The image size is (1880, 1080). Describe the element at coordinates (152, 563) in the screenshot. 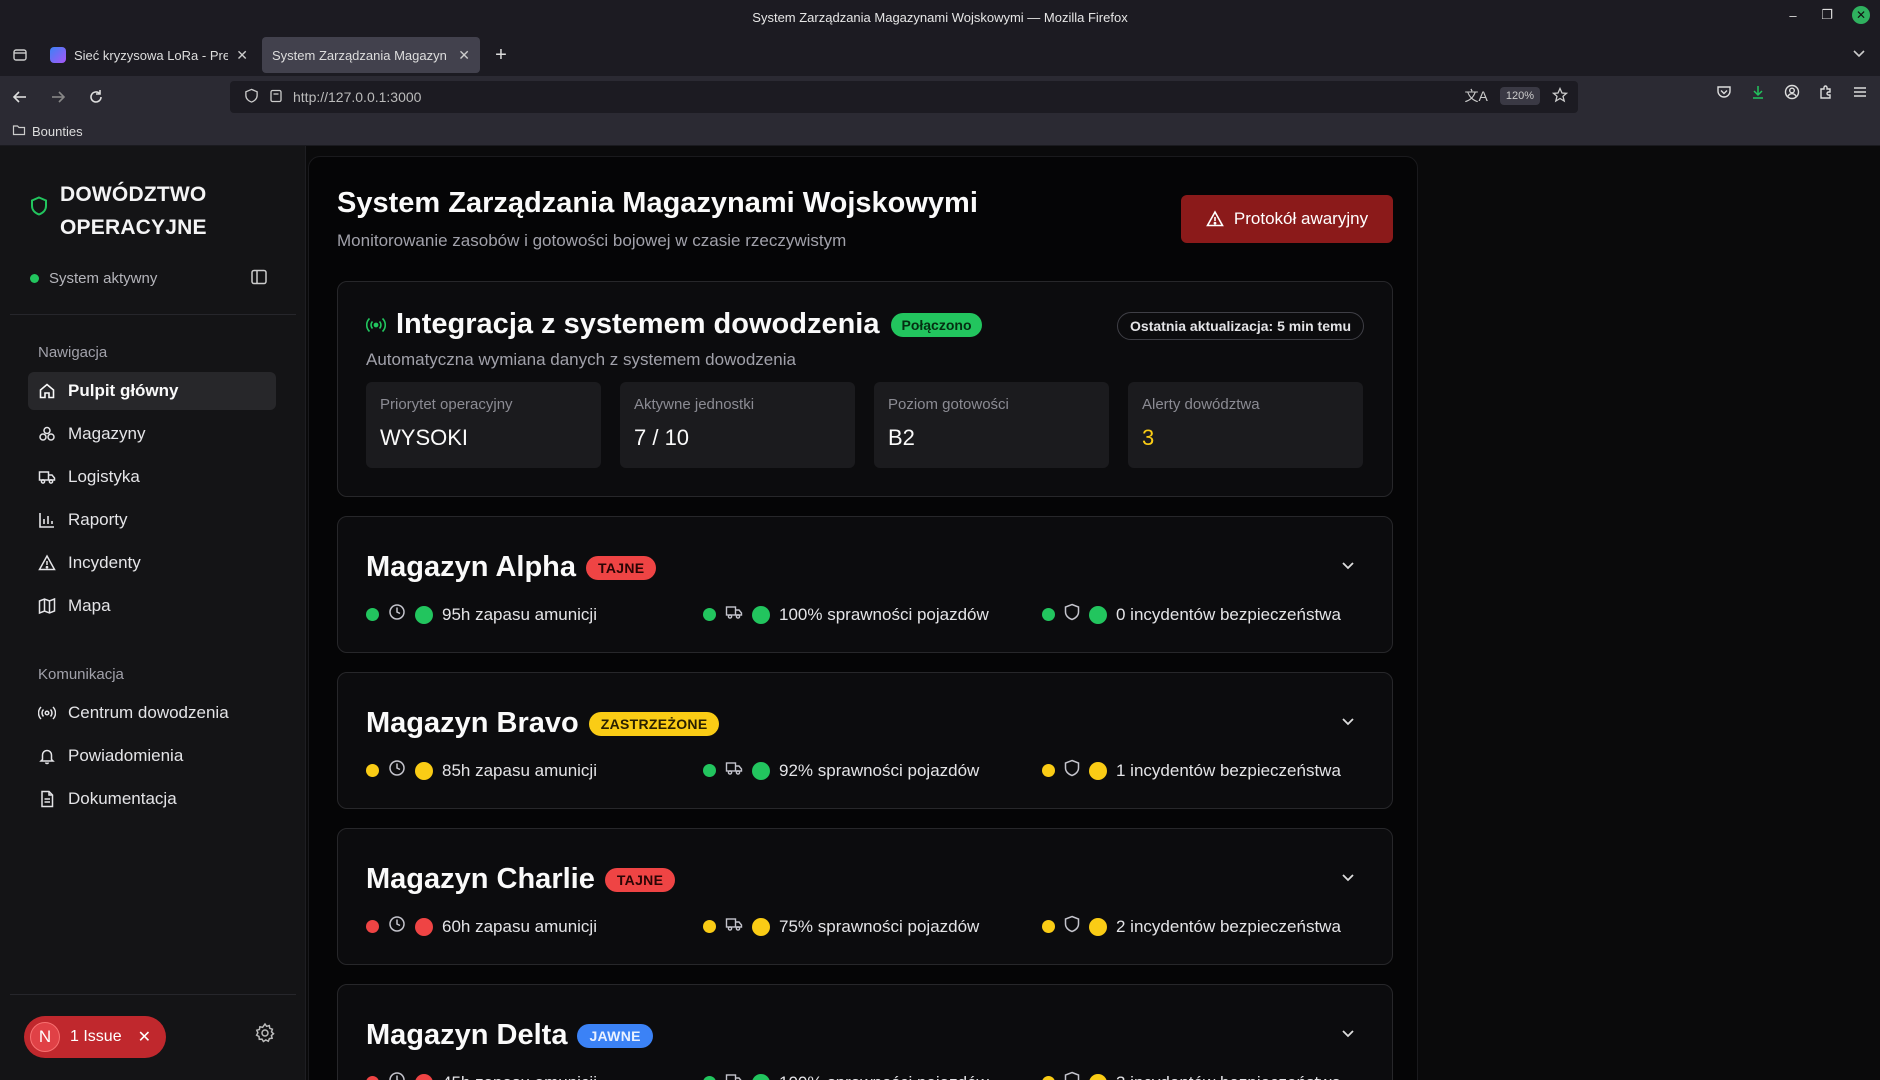

I see `sidebar-item-incidents: Incydenty` at that location.